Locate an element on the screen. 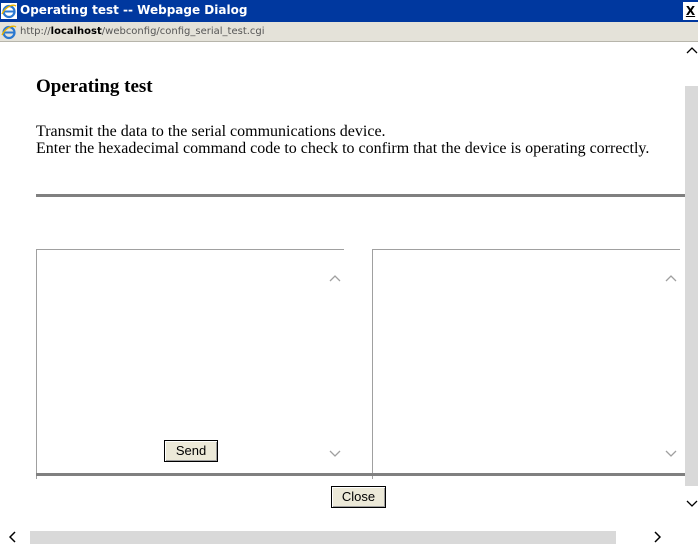 The height and width of the screenshot is (547, 698). chevron-right-icon is located at coordinates (657, 537).